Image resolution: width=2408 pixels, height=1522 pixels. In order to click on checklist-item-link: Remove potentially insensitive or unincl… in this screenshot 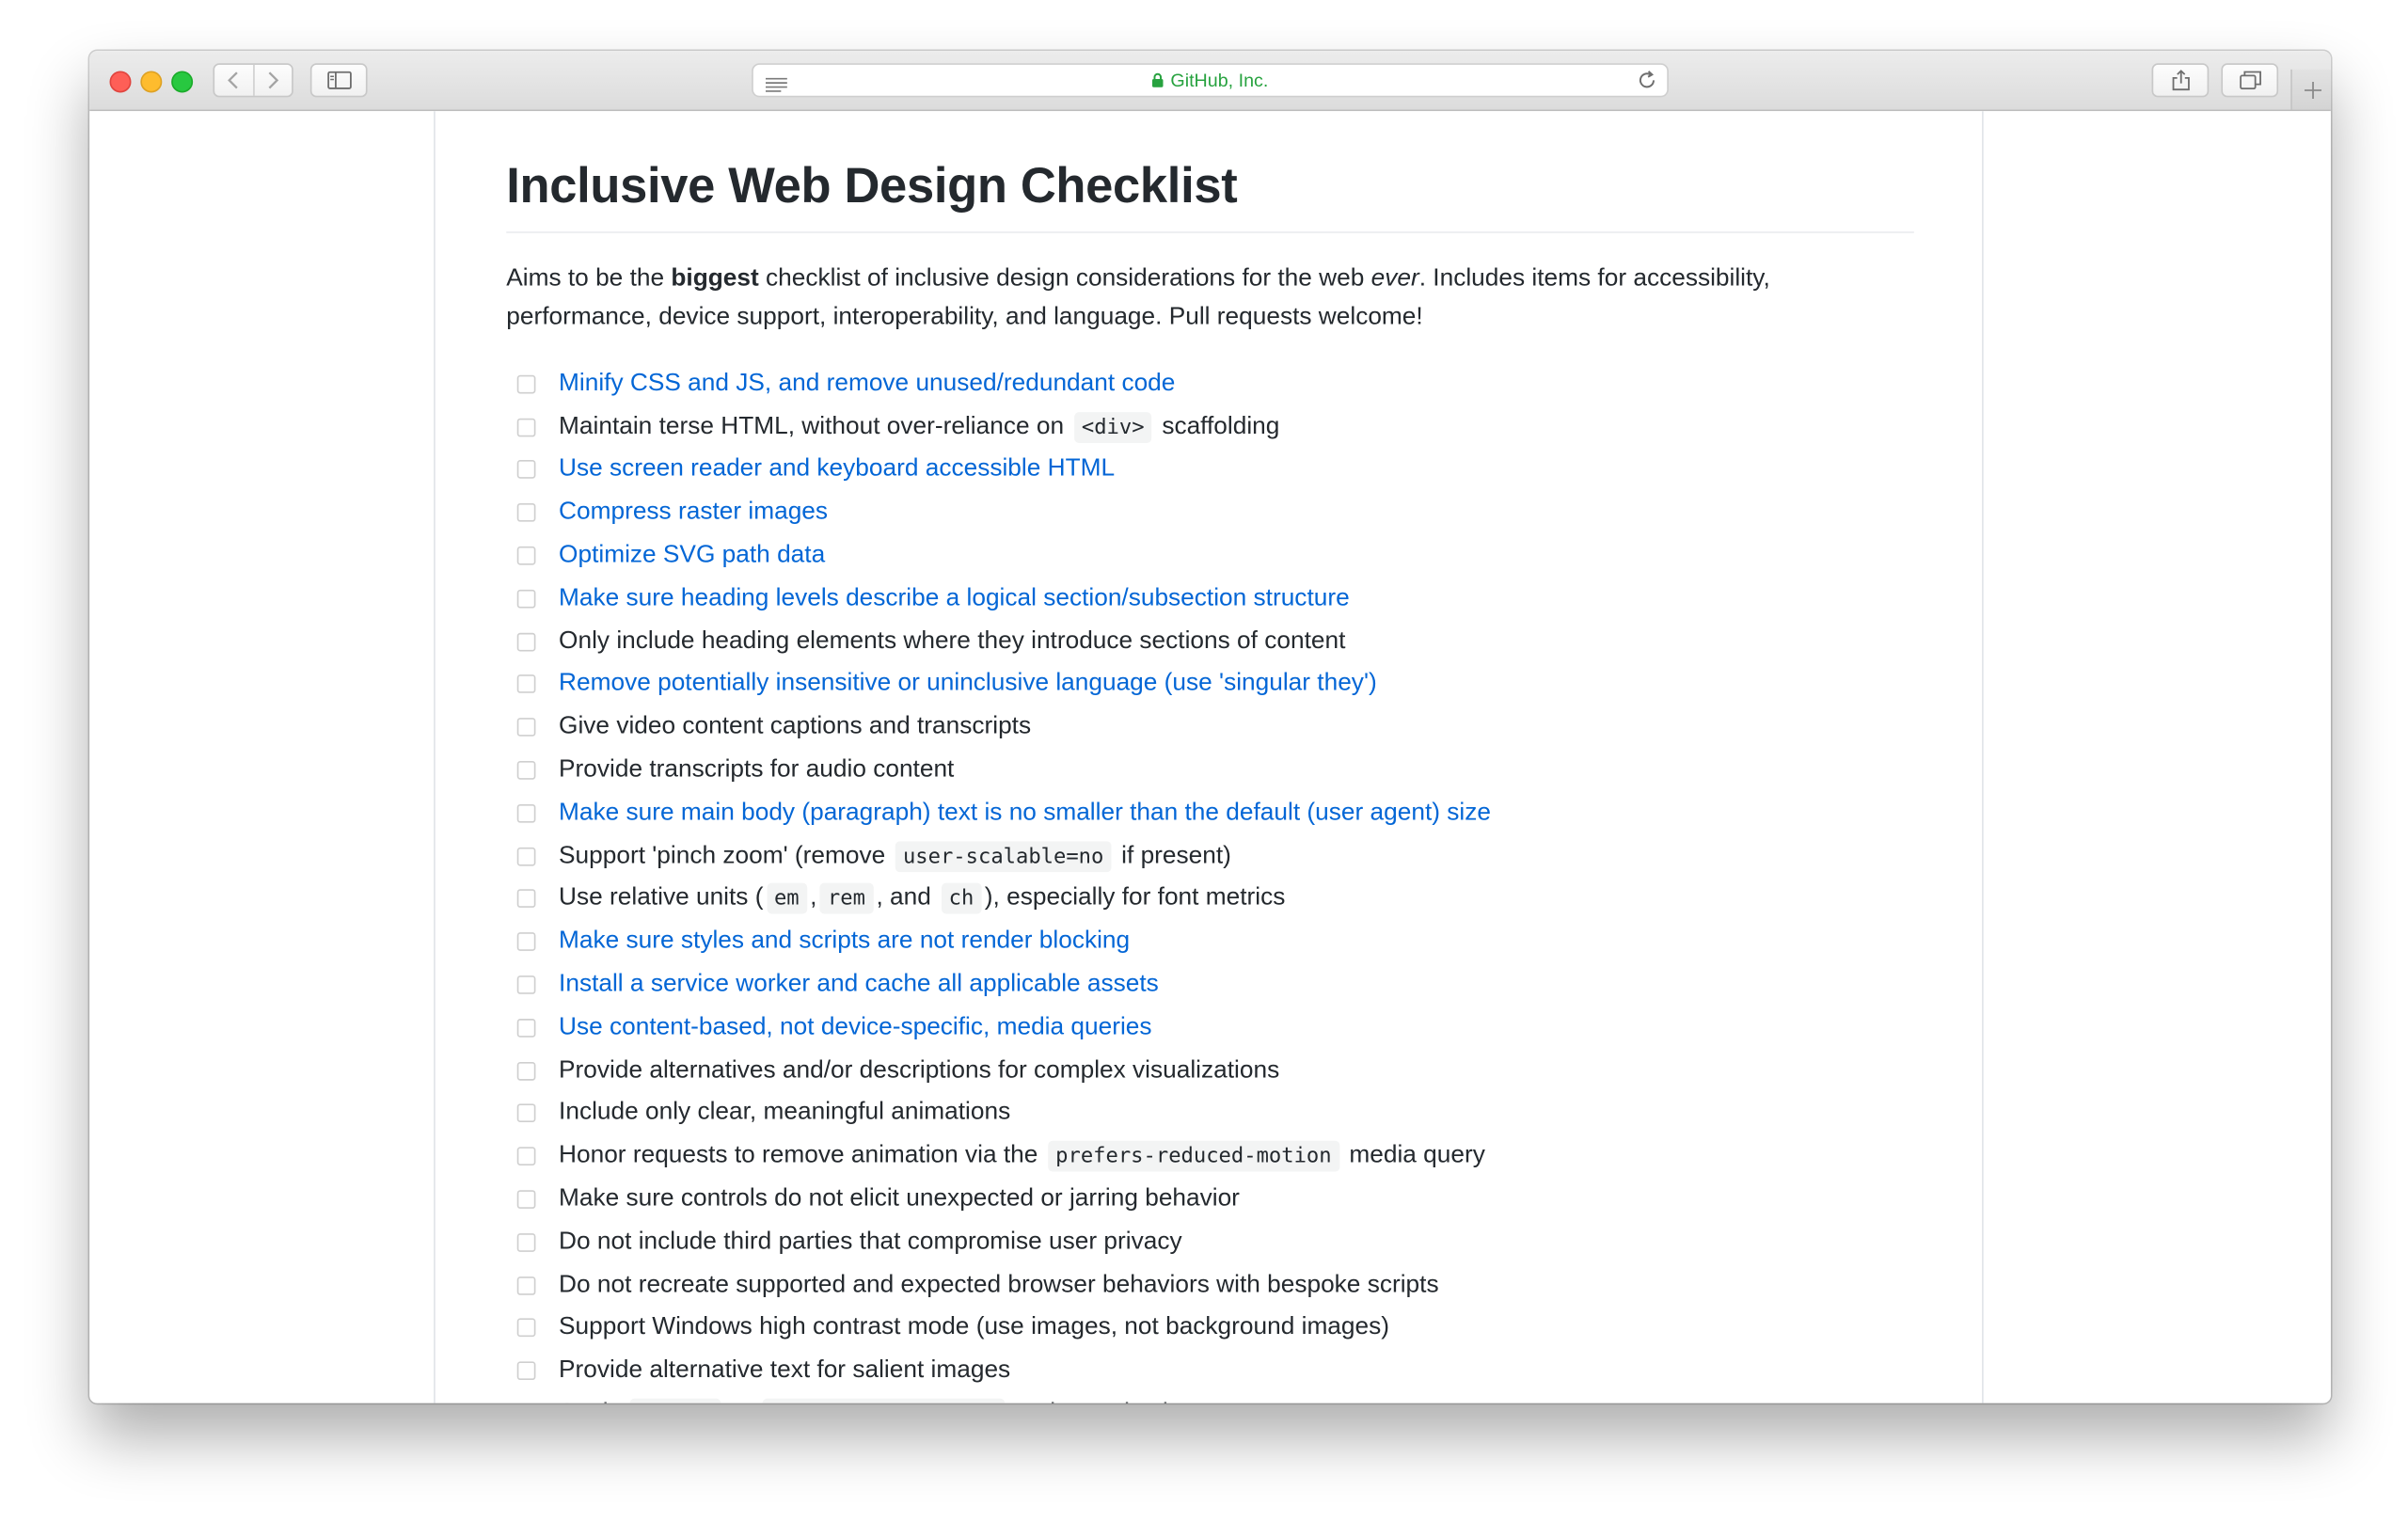, I will do `click(968, 685)`.